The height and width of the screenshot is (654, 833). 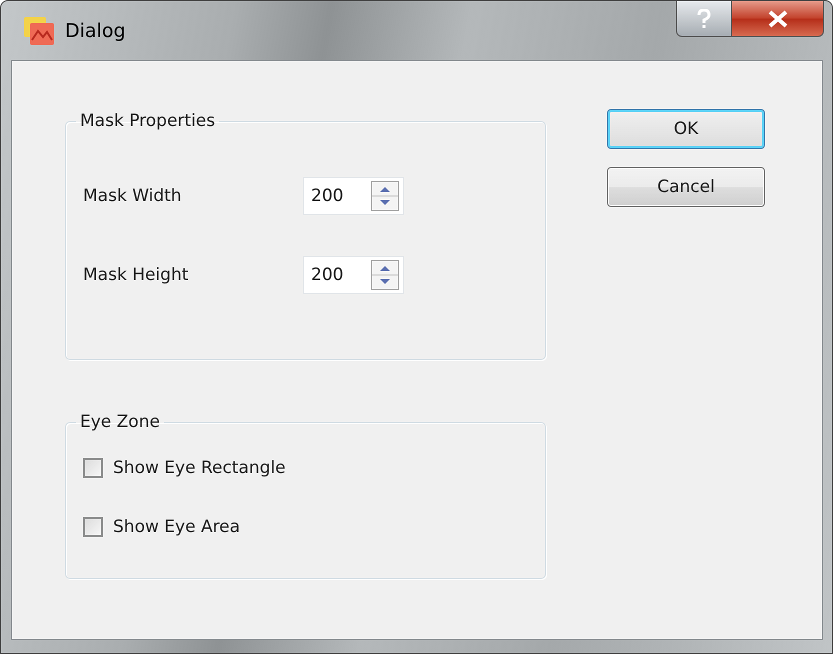 I want to click on checkbox-label: Show Eye Rectangle, so click(x=199, y=468).